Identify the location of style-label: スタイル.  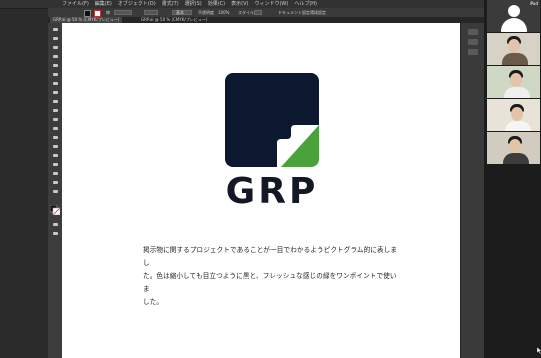
(246, 12).